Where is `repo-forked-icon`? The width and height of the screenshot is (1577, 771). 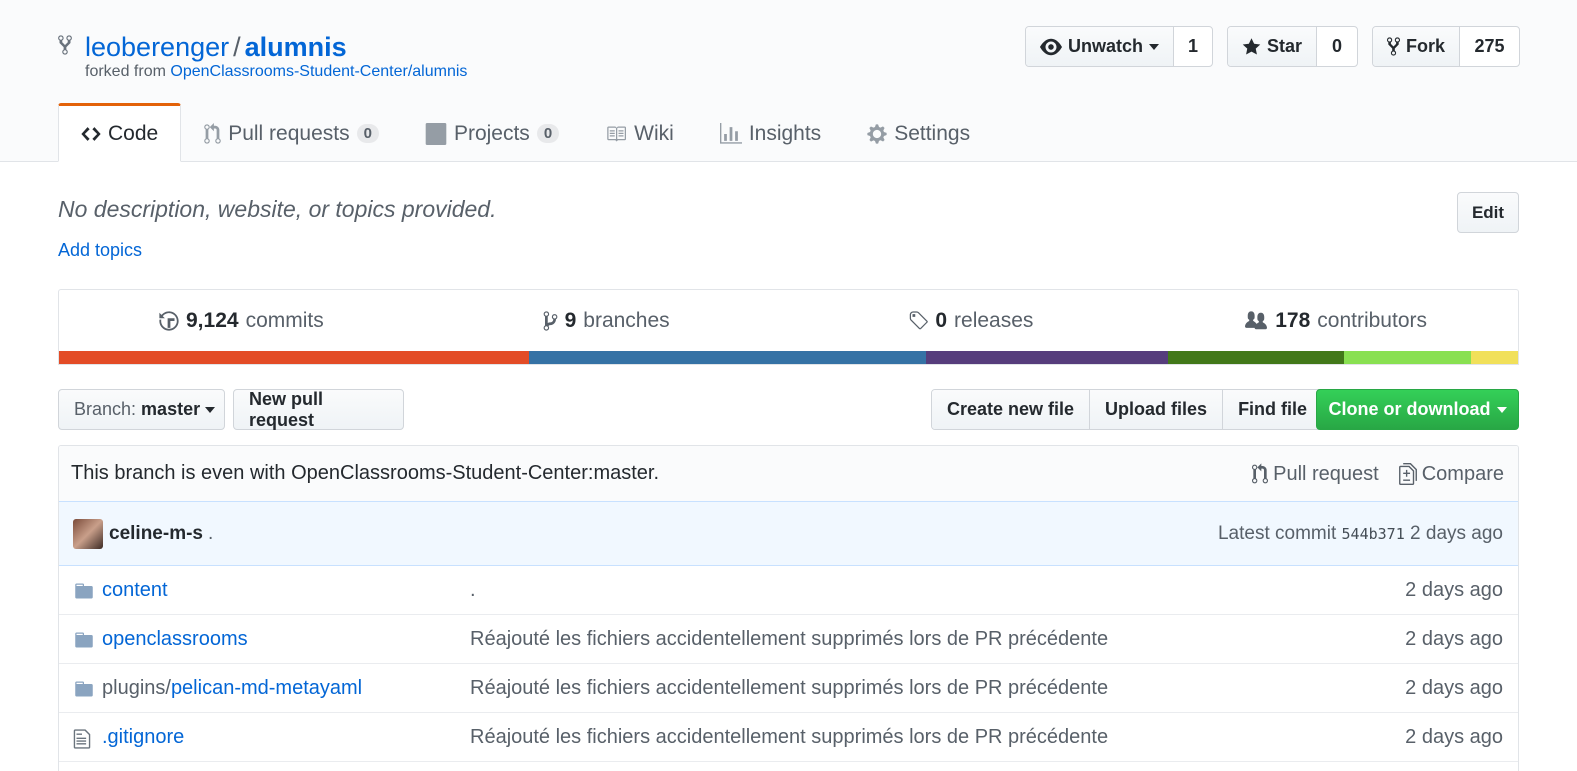 repo-forked-icon is located at coordinates (1393, 46).